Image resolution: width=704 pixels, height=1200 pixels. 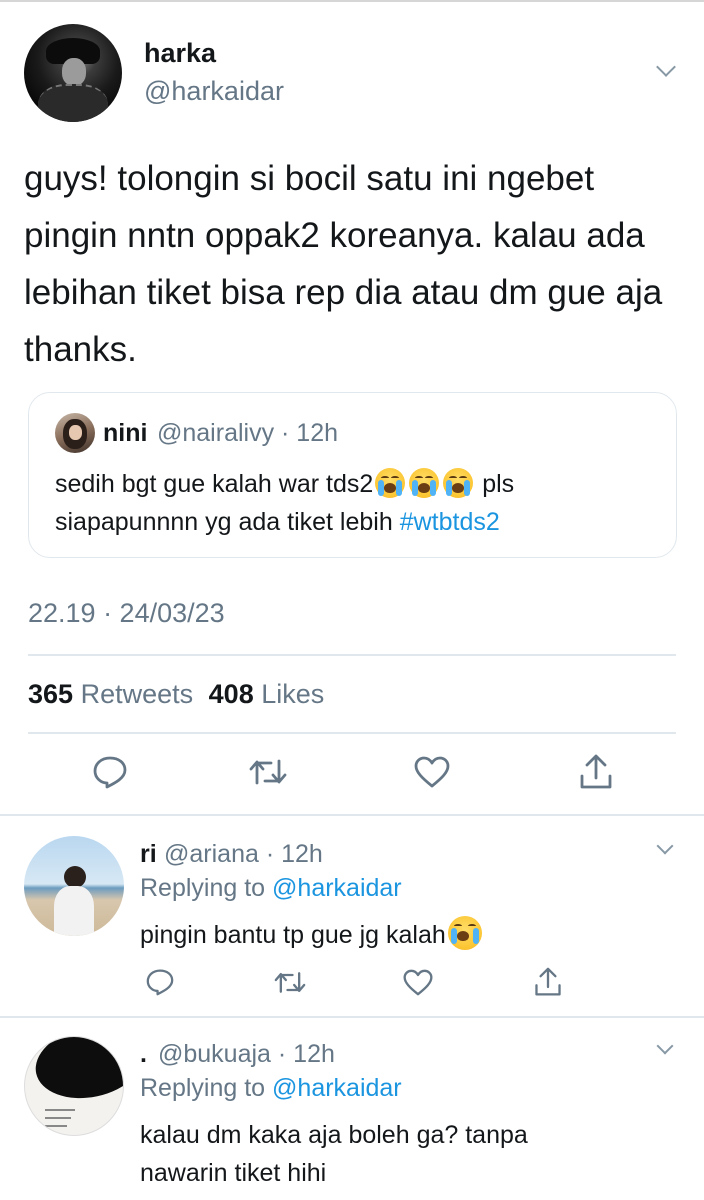 I want to click on tweet-timestamp: 22.19 · 24/03/23, so click(x=126, y=613).